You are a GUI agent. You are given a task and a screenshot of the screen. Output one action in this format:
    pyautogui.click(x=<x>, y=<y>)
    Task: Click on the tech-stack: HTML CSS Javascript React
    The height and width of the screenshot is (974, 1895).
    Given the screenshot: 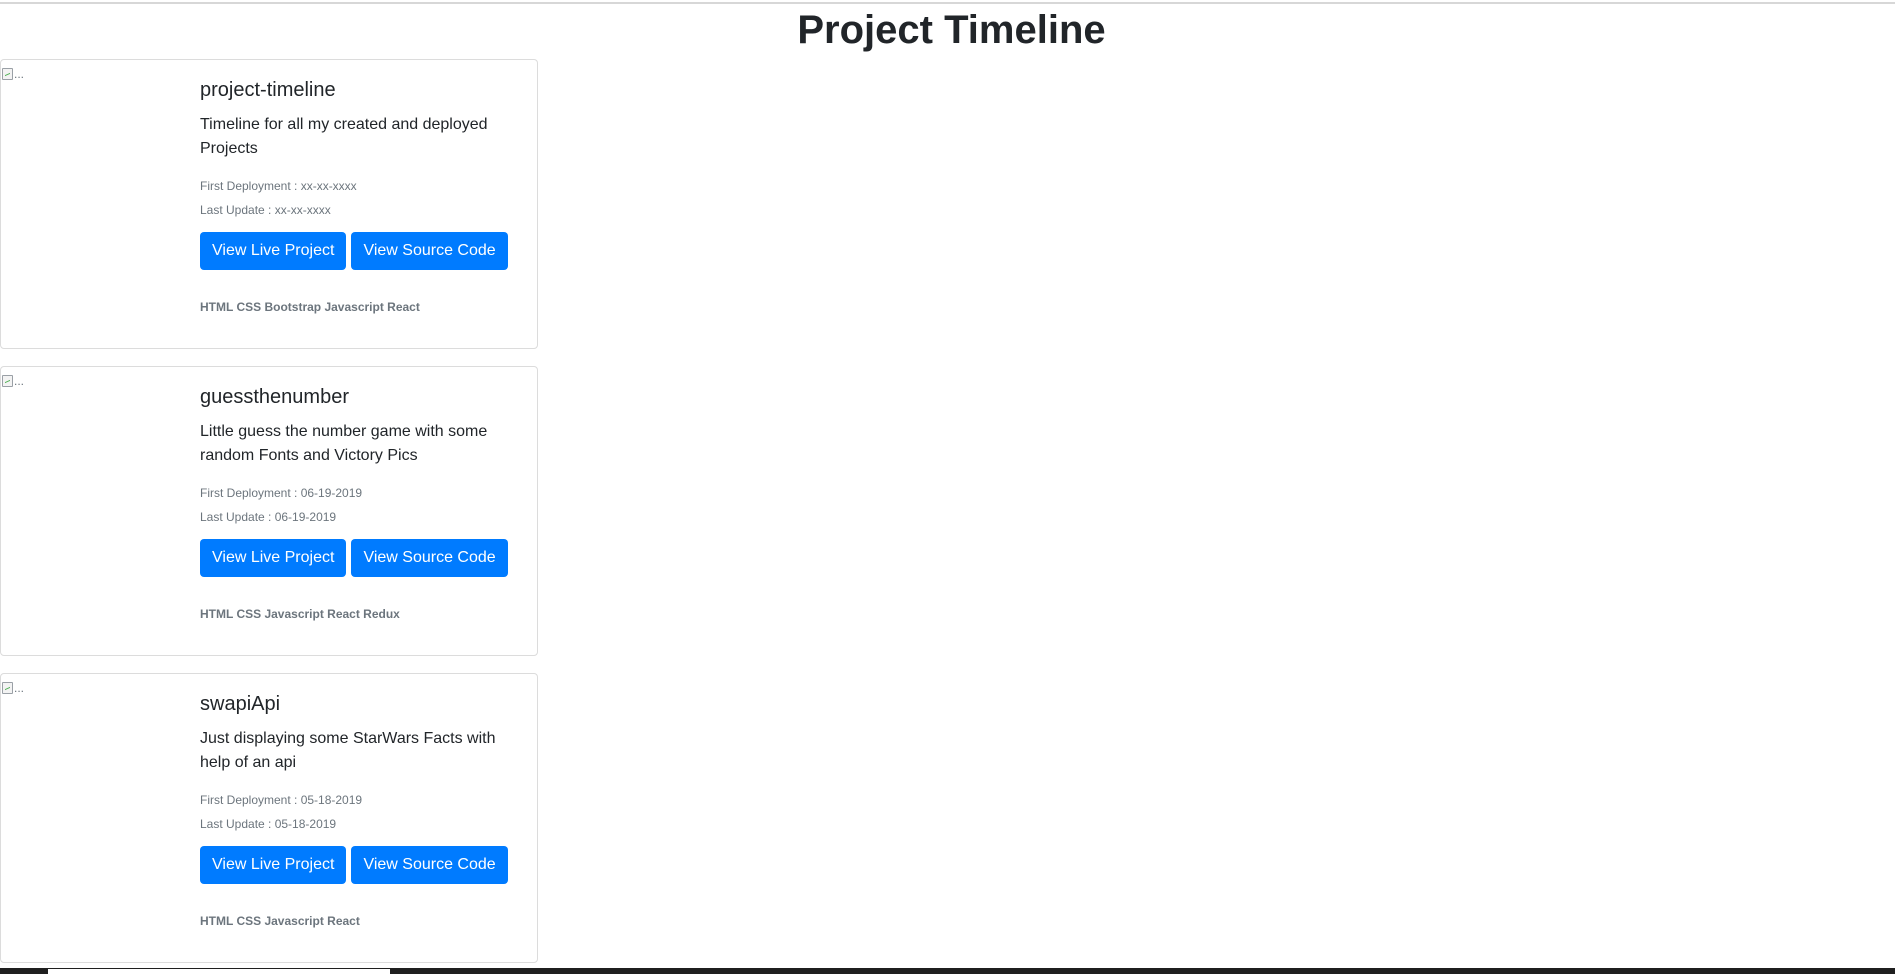 What is the action you would take?
    pyautogui.click(x=280, y=921)
    